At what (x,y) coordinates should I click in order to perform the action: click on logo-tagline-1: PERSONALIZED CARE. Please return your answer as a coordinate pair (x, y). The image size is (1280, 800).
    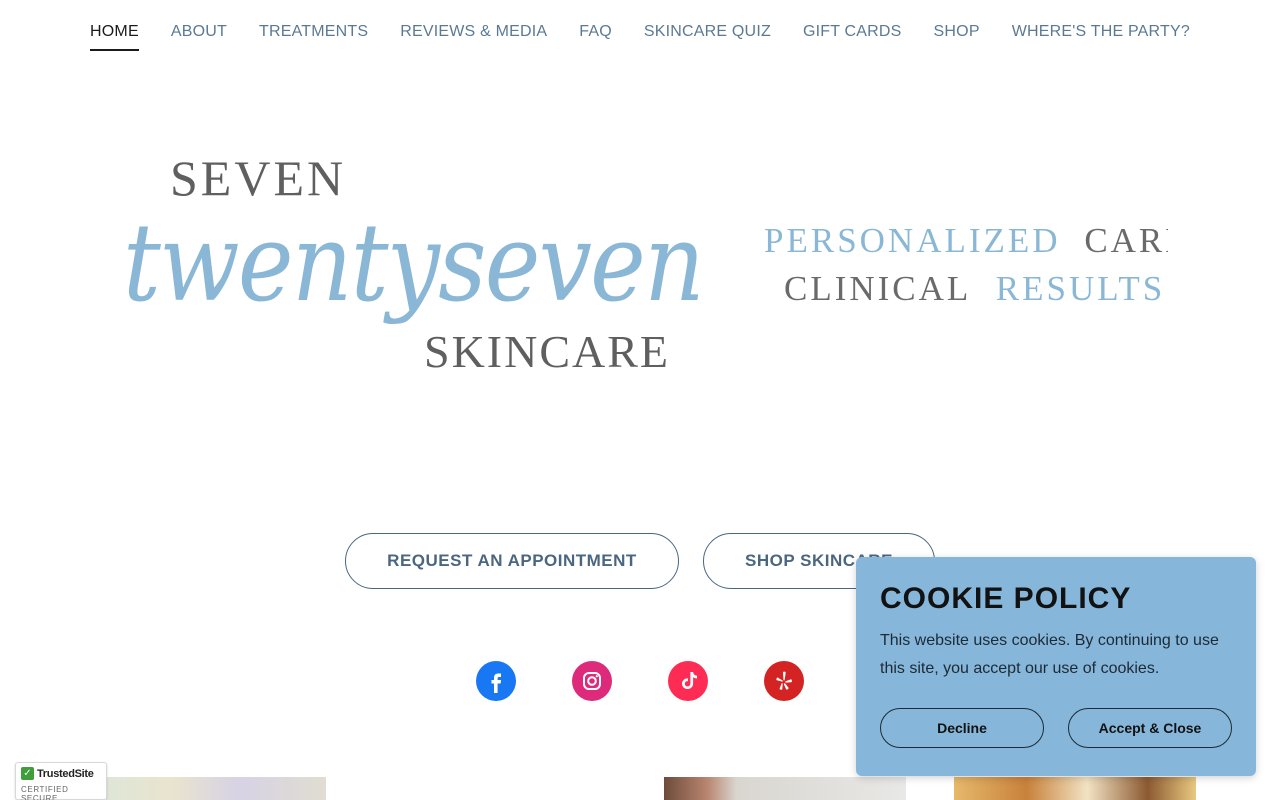
    Looking at the image, I should click on (966, 240).